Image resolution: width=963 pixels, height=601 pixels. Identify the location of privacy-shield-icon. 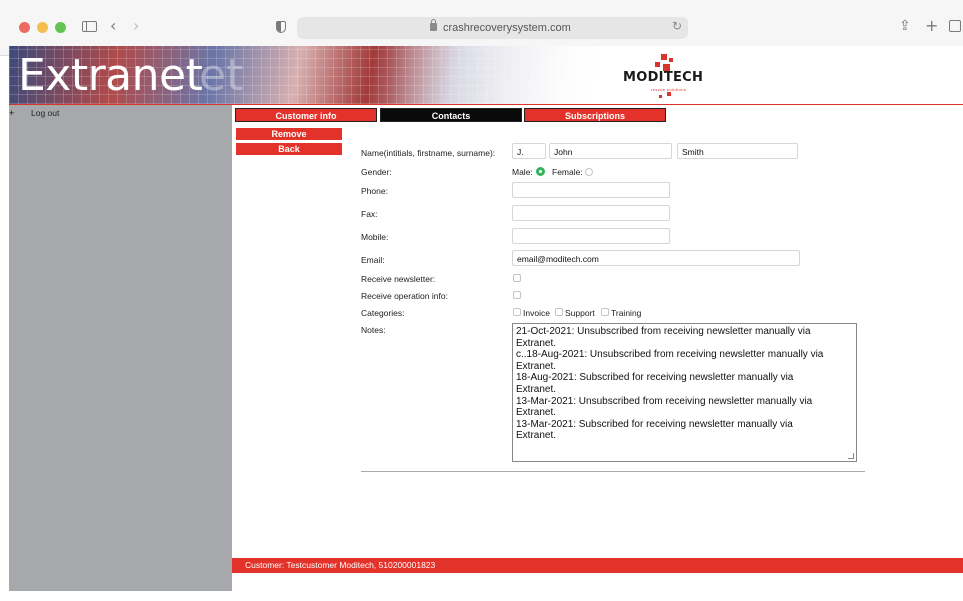
(281, 27).